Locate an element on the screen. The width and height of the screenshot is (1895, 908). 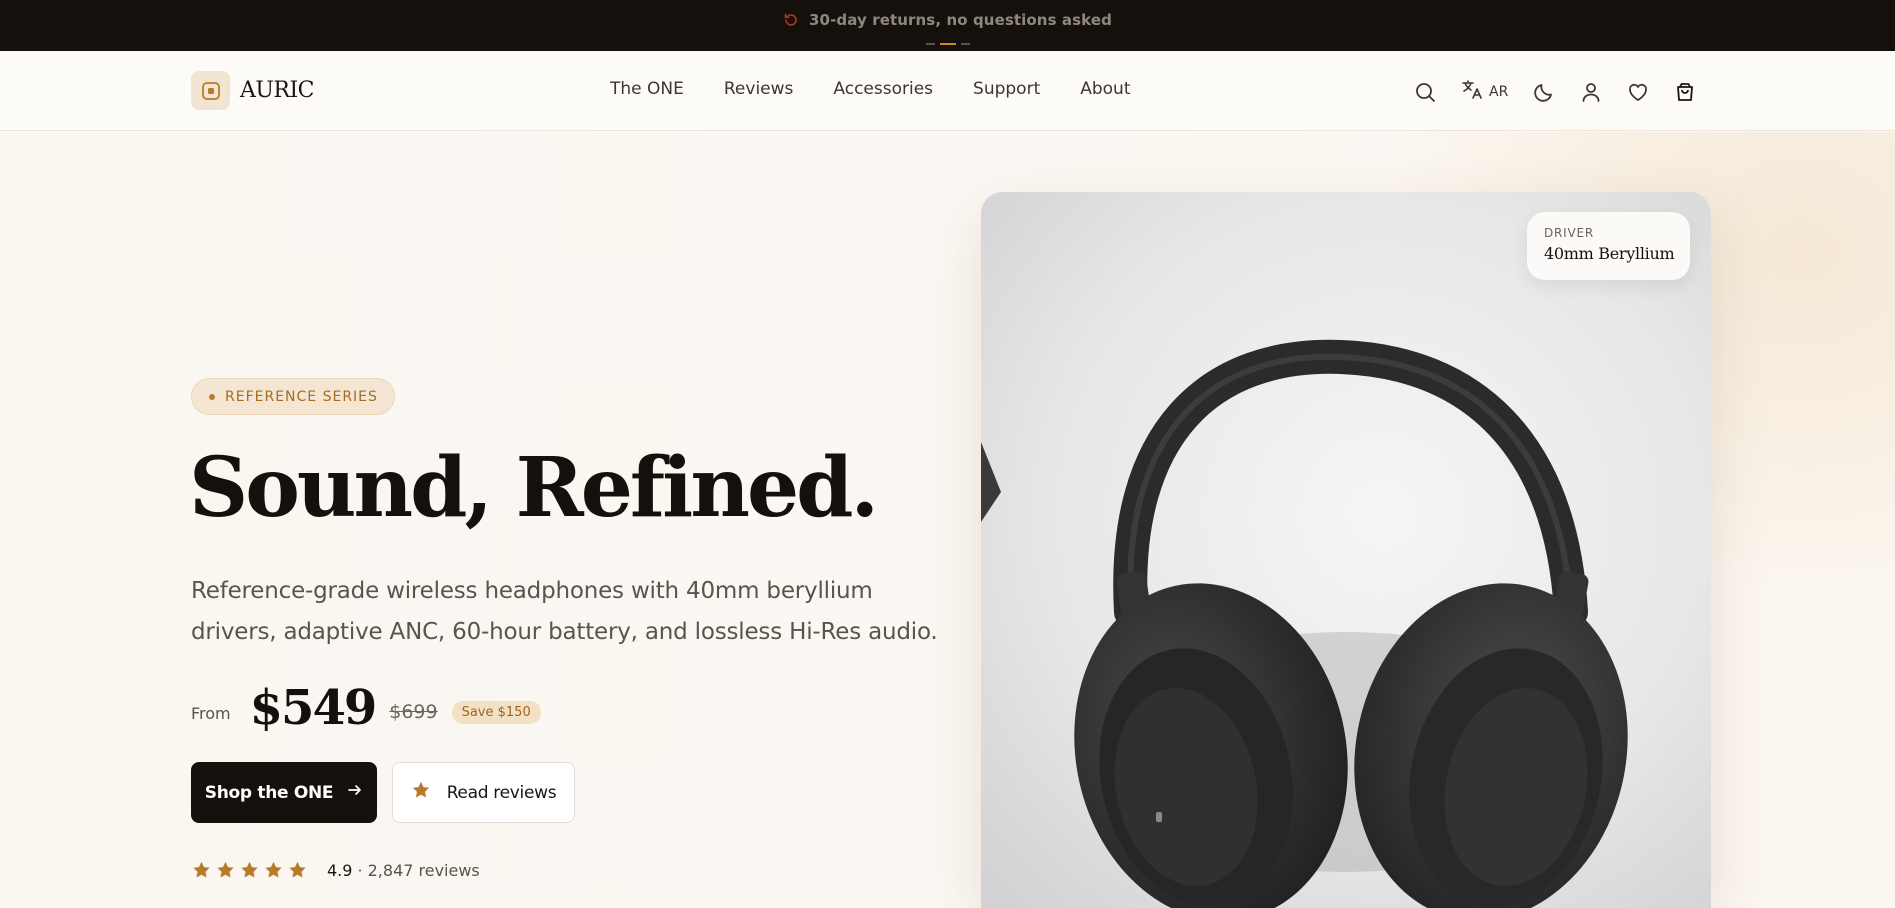
price-row: From $549 $699 Save $150 is located at coordinates (366, 708).